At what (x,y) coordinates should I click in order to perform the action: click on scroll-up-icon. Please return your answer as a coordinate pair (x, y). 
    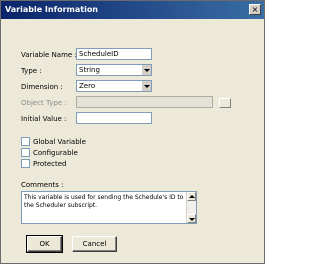
    Looking at the image, I should click on (191, 196).